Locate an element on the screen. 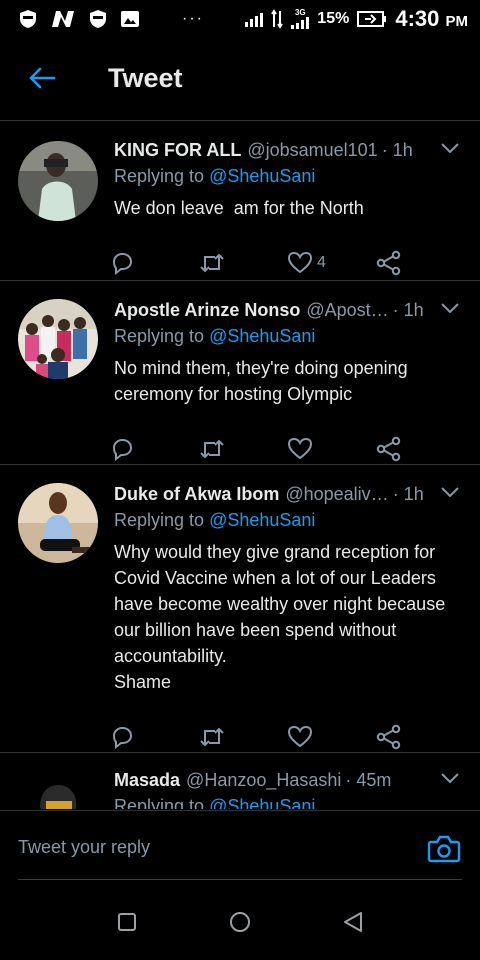 The width and height of the screenshot is (480, 960). like-count: 4 is located at coordinates (321, 262).